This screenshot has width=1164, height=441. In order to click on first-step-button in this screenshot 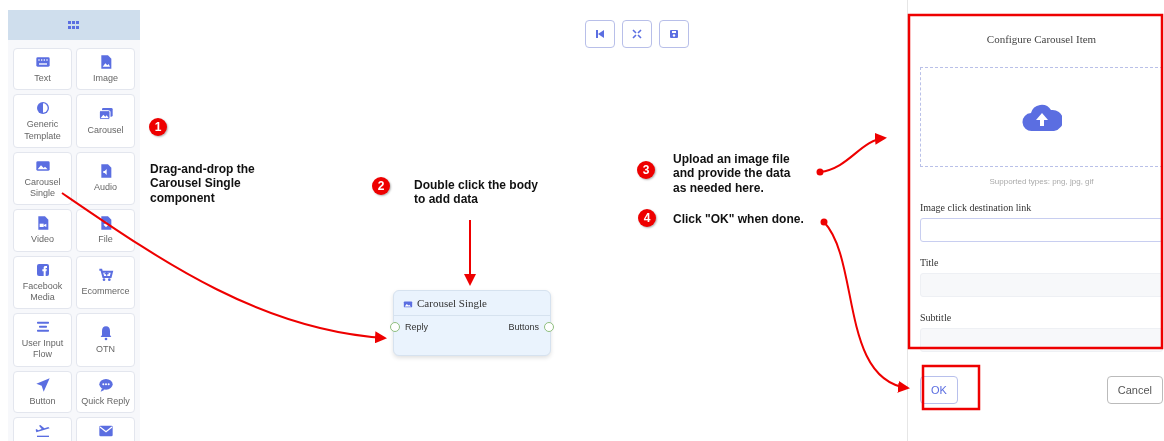, I will do `click(600, 34)`.